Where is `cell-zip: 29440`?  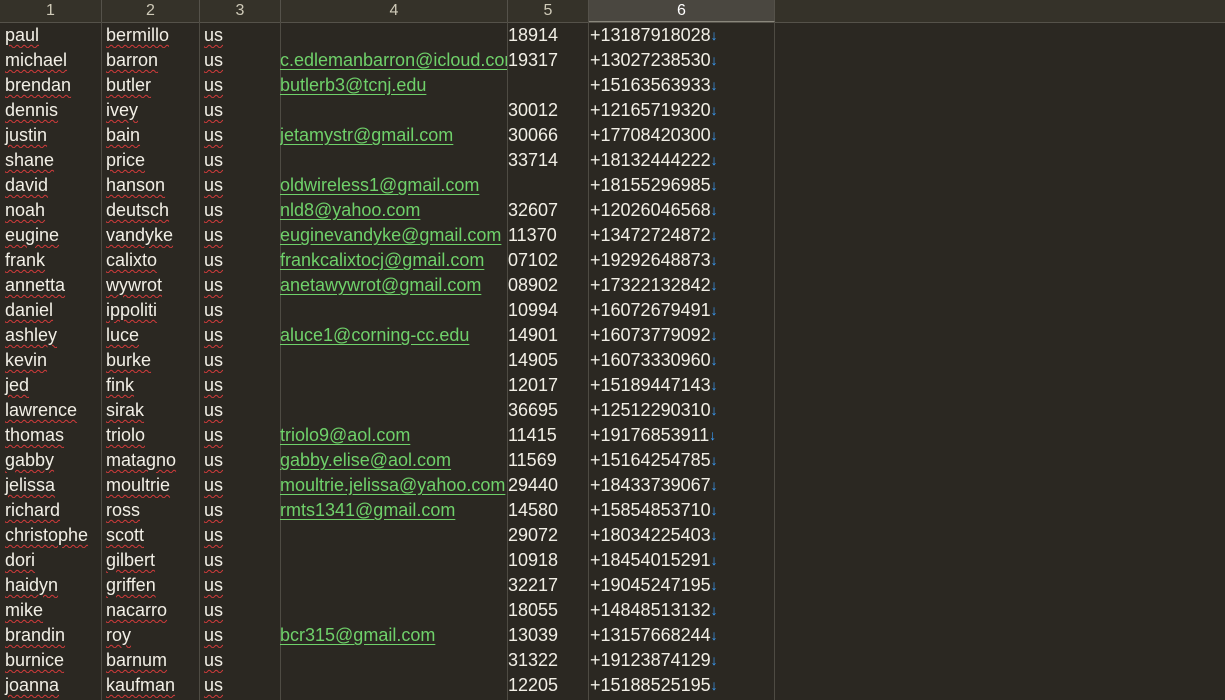 cell-zip: 29440 is located at coordinates (547, 485).